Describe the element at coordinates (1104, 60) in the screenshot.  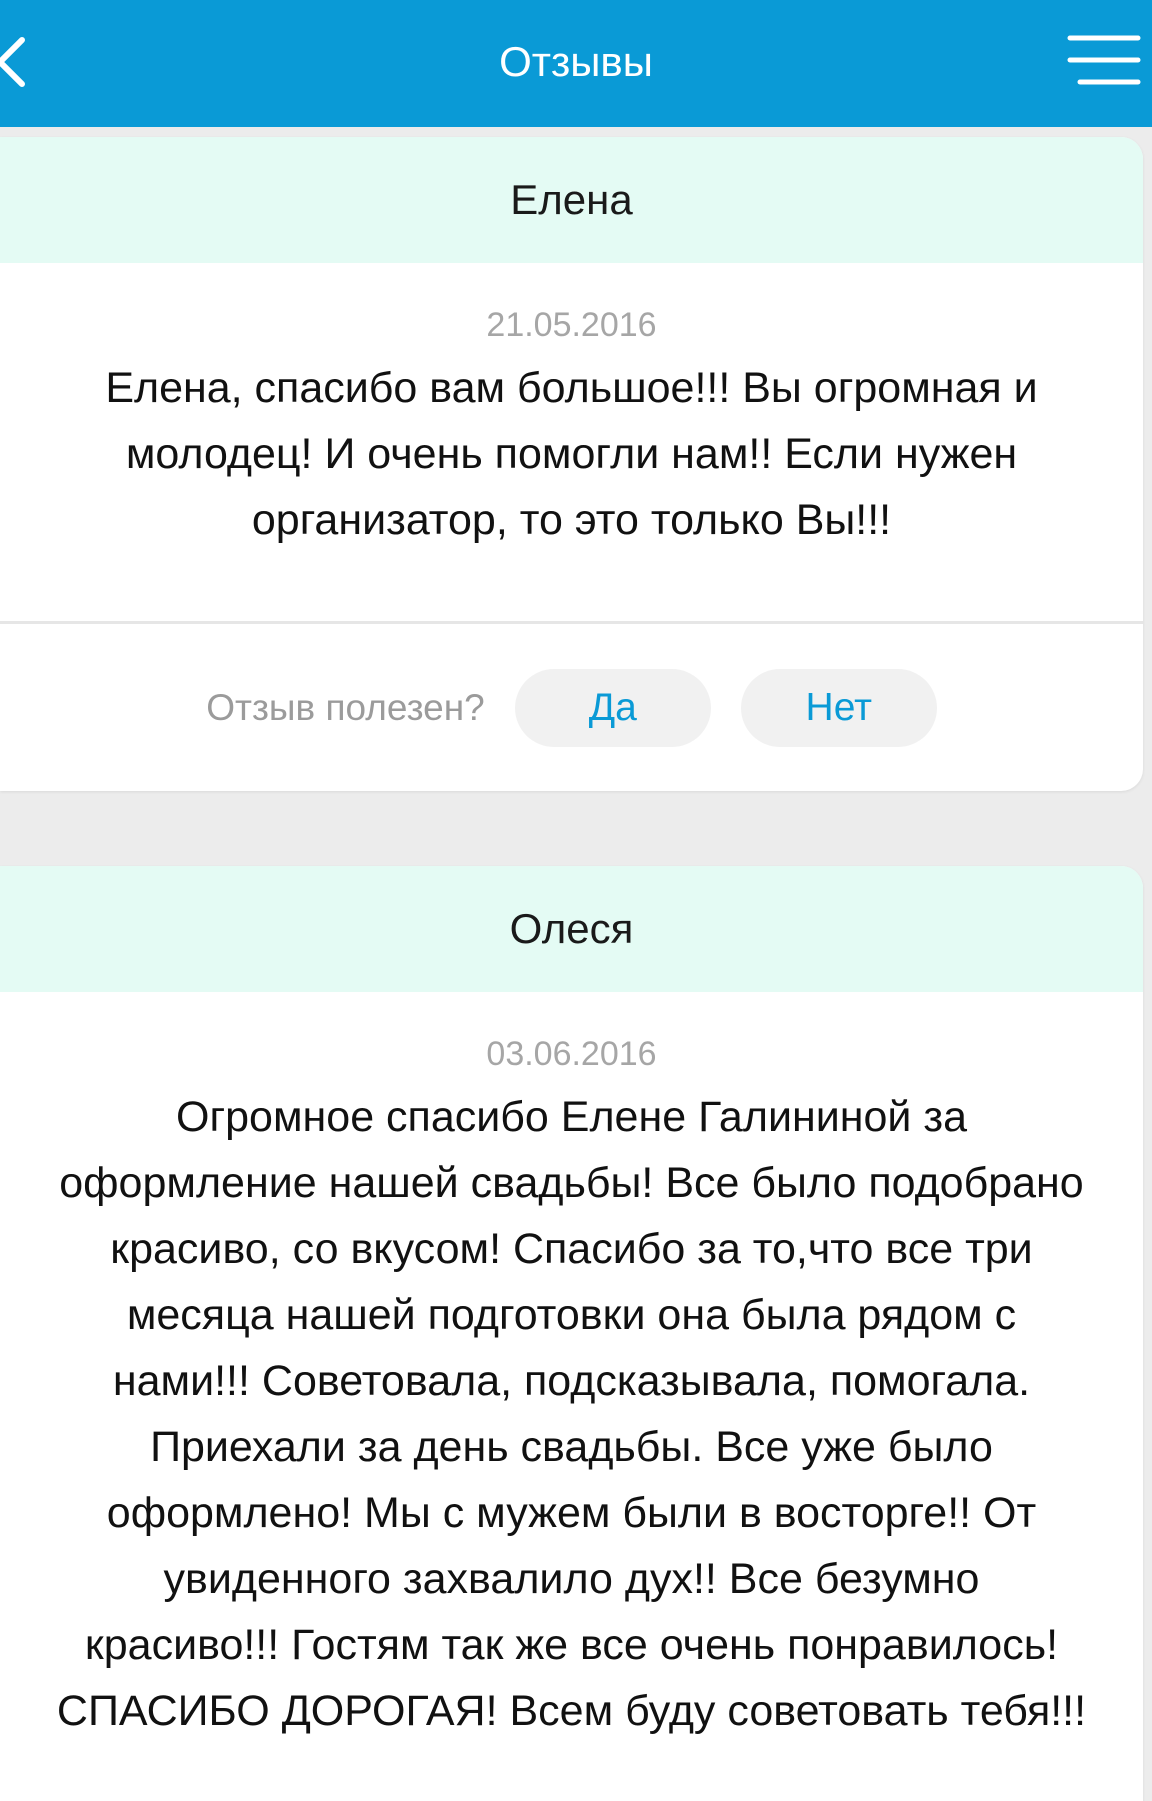
I see `hamburger-menu-icon` at that location.